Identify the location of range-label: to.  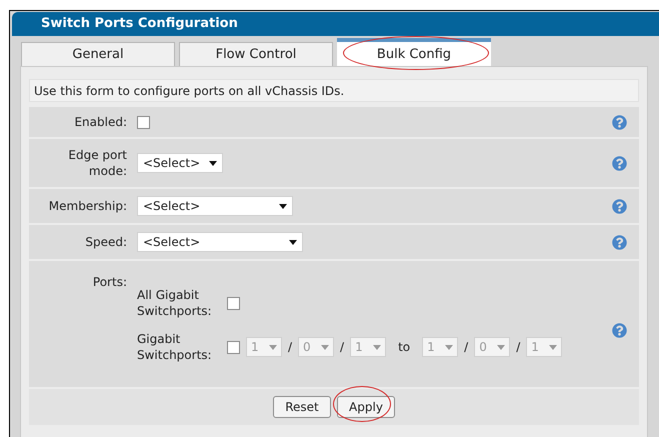
(404, 347).